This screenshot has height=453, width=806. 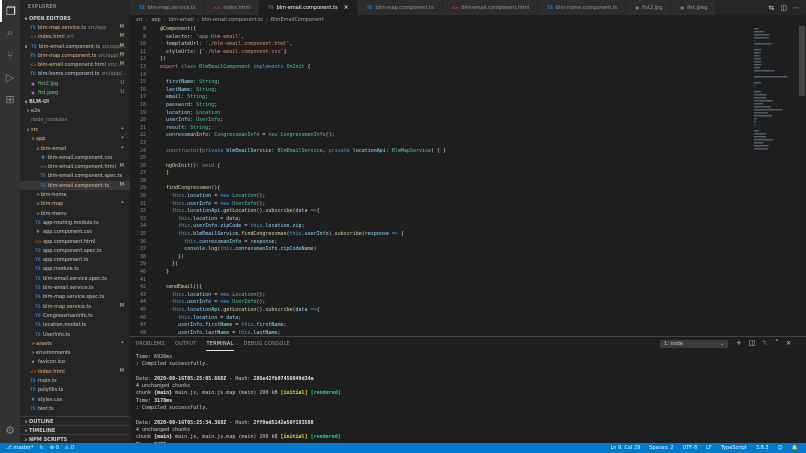 What do you see at coordinates (75, 148) in the screenshot?
I see `folder-item: v blm-email •` at bounding box center [75, 148].